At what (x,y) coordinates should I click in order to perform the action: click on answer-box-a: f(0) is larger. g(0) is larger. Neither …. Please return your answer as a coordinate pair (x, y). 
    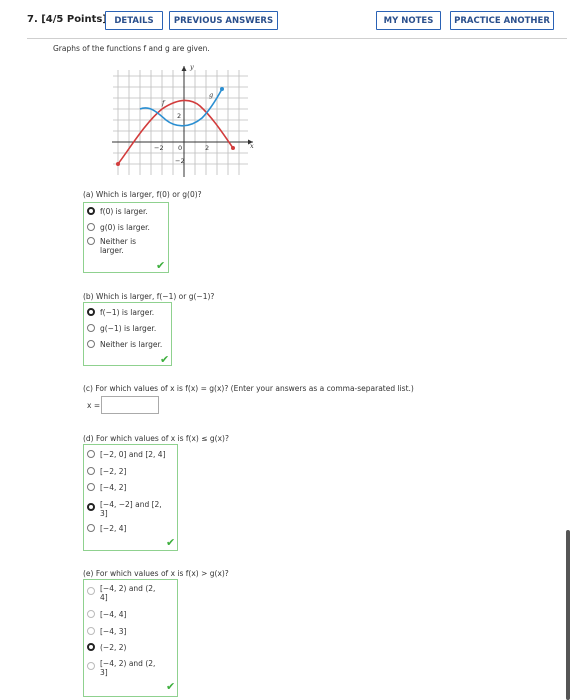
    Looking at the image, I should click on (126, 237).